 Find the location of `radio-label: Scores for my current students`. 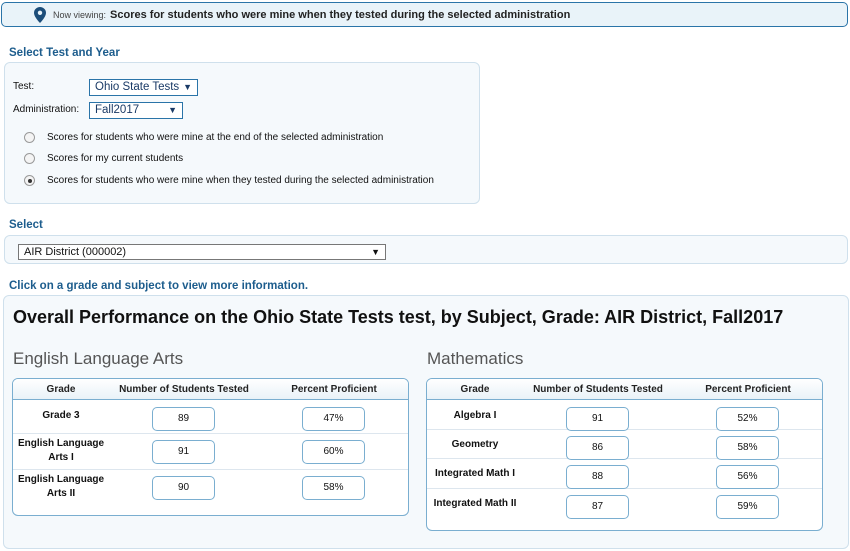

radio-label: Scores for my current students is located at coordinates (115, 158).